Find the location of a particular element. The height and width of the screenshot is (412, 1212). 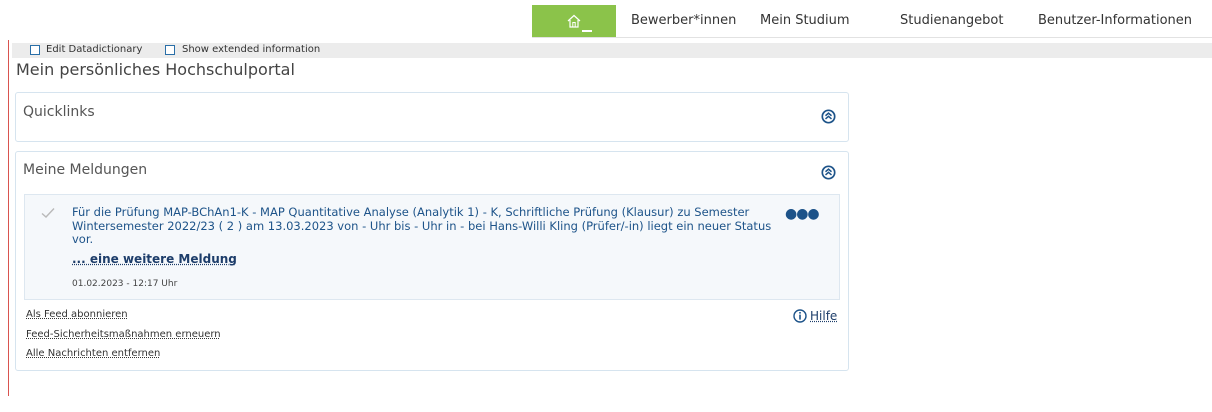

left-accent-line is located at coordinates (8, 218).